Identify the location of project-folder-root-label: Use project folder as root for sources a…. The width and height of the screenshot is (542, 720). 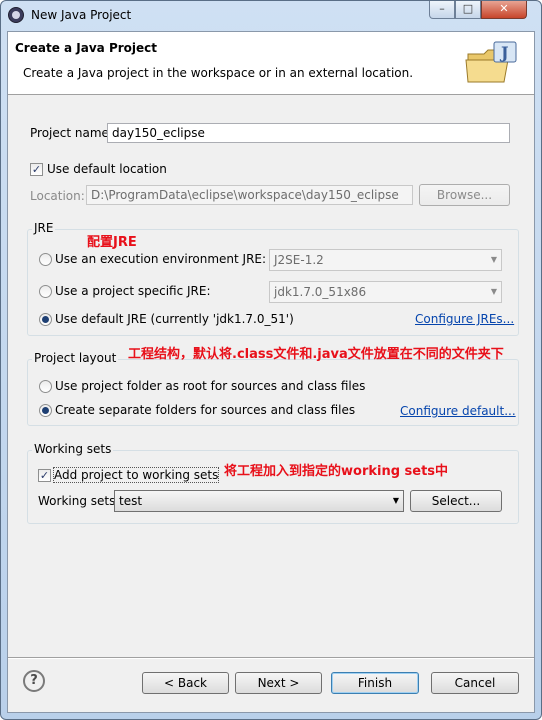
(210, 386).